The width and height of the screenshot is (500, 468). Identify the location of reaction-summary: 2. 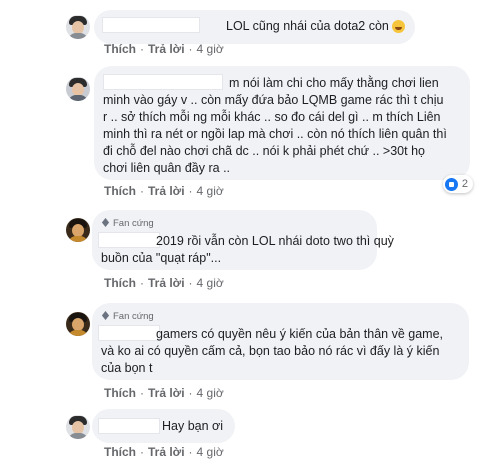
(457, 184).